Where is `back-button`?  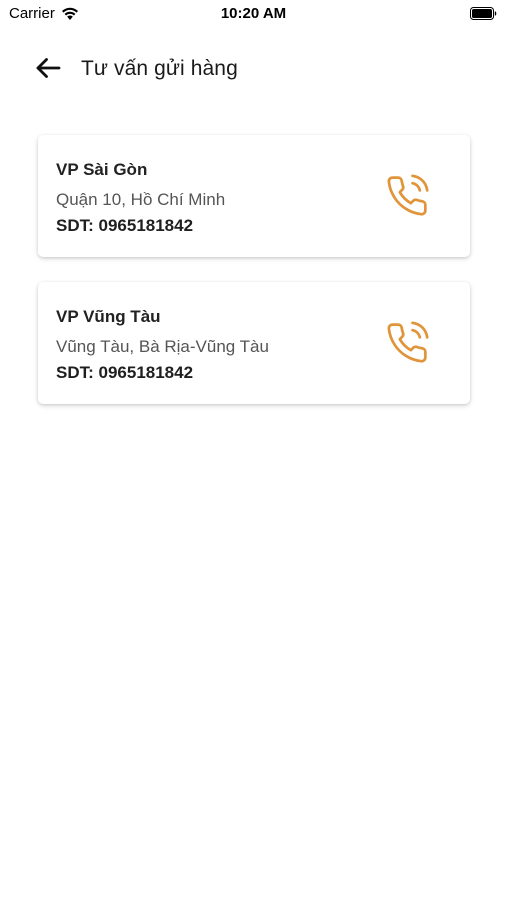
back-button is located at coordinates (48, 70).